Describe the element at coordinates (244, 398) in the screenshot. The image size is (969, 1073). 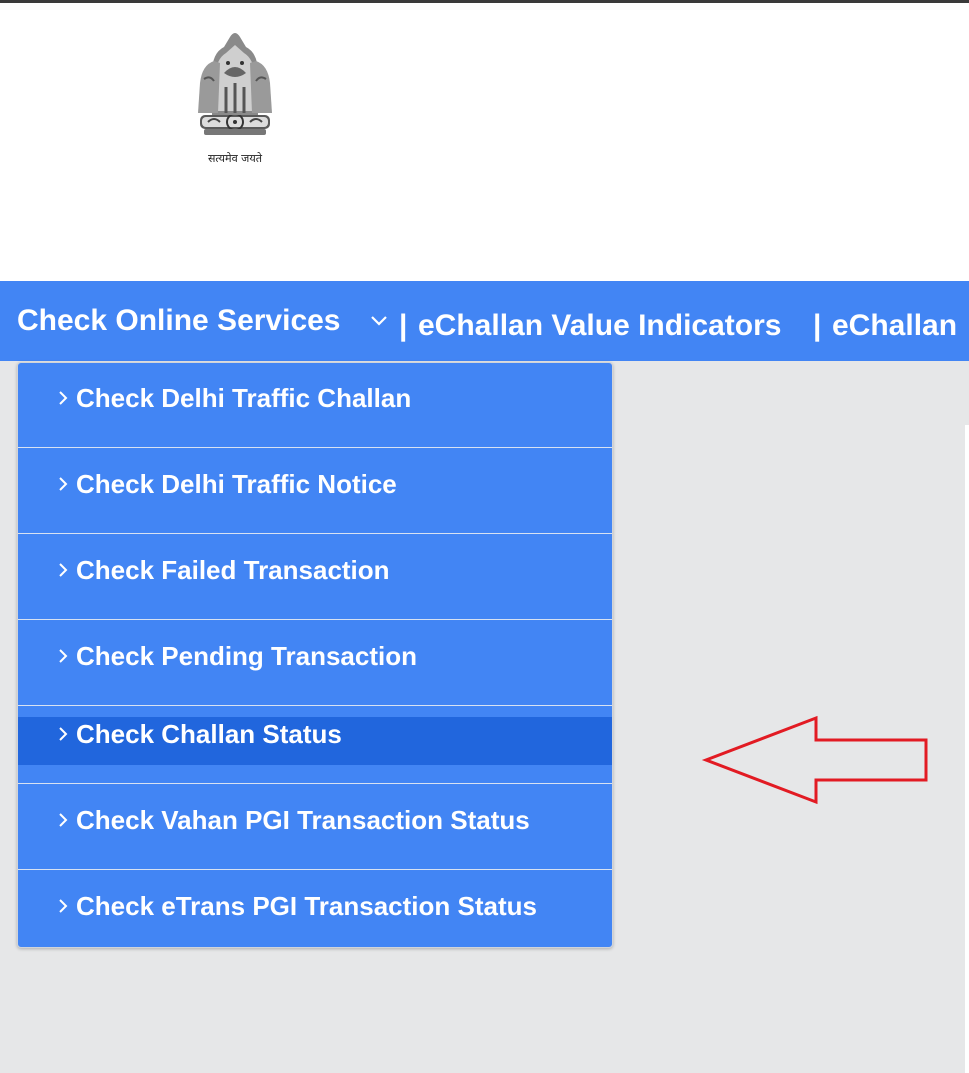
I see `menu-item-label: Check Delhi Traffic Challan` at that location.